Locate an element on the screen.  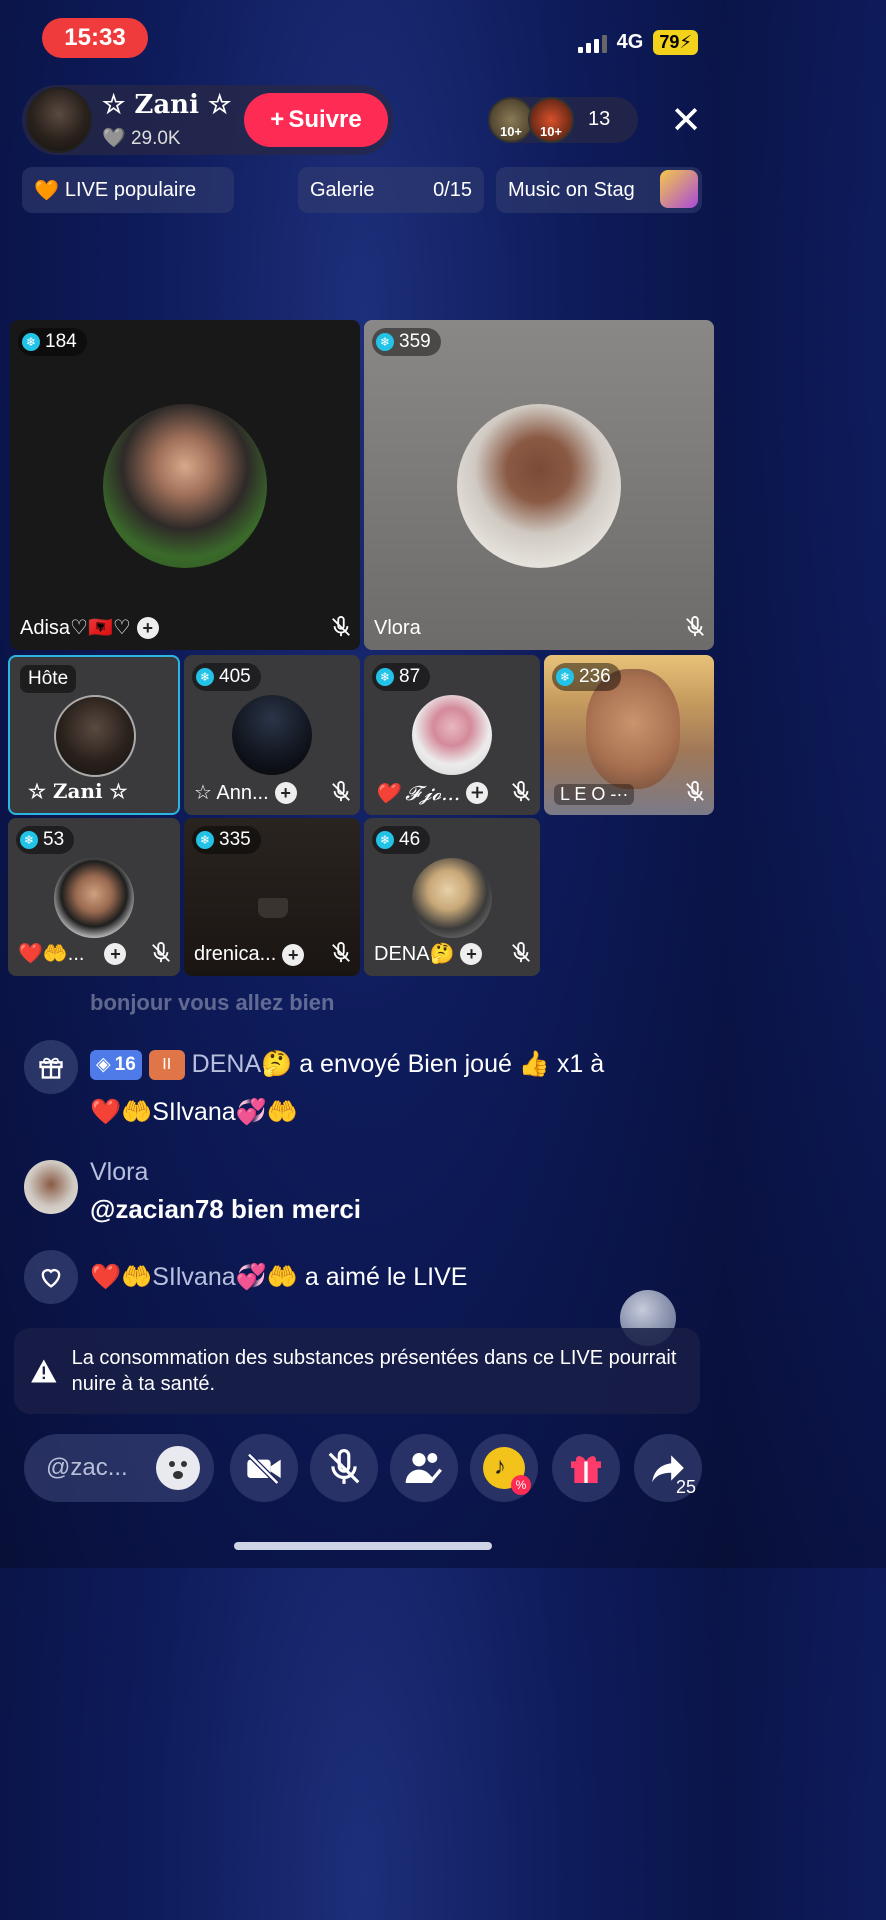
warning-icon is located at coordinates (44, 1371).